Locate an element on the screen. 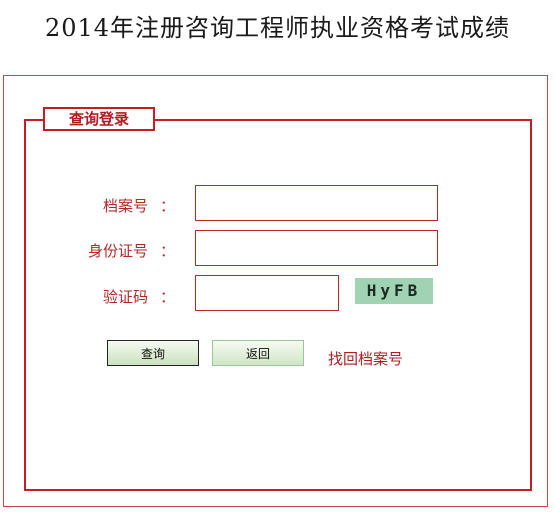 The height and width of the screenshot is (515, 555). recover-archive-number-link: 找回档案号 is located at coordinates (365, 358).